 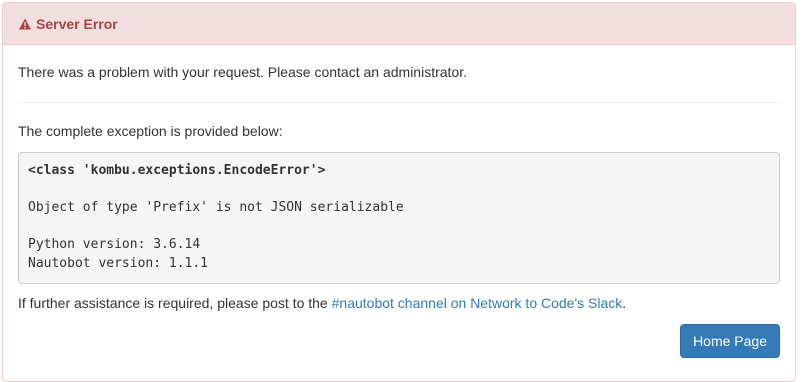 What do you see at coordinates (399, 341) in the screenshot?
I see `button-row: Home Page` at bounding box center [399, 341].